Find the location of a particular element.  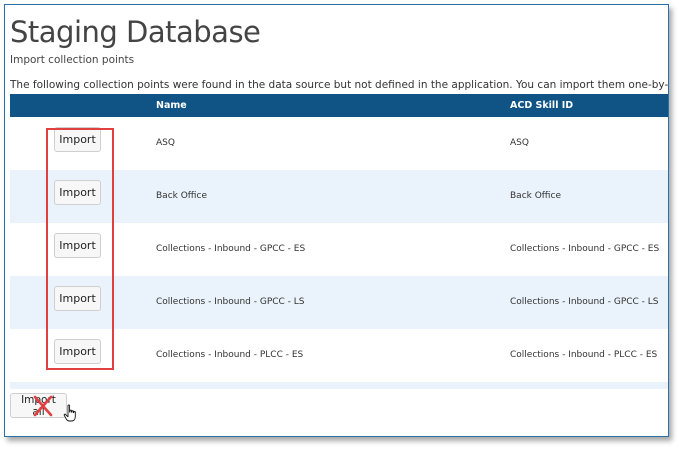

x-mark-icon is located at coordinates (43, 406).